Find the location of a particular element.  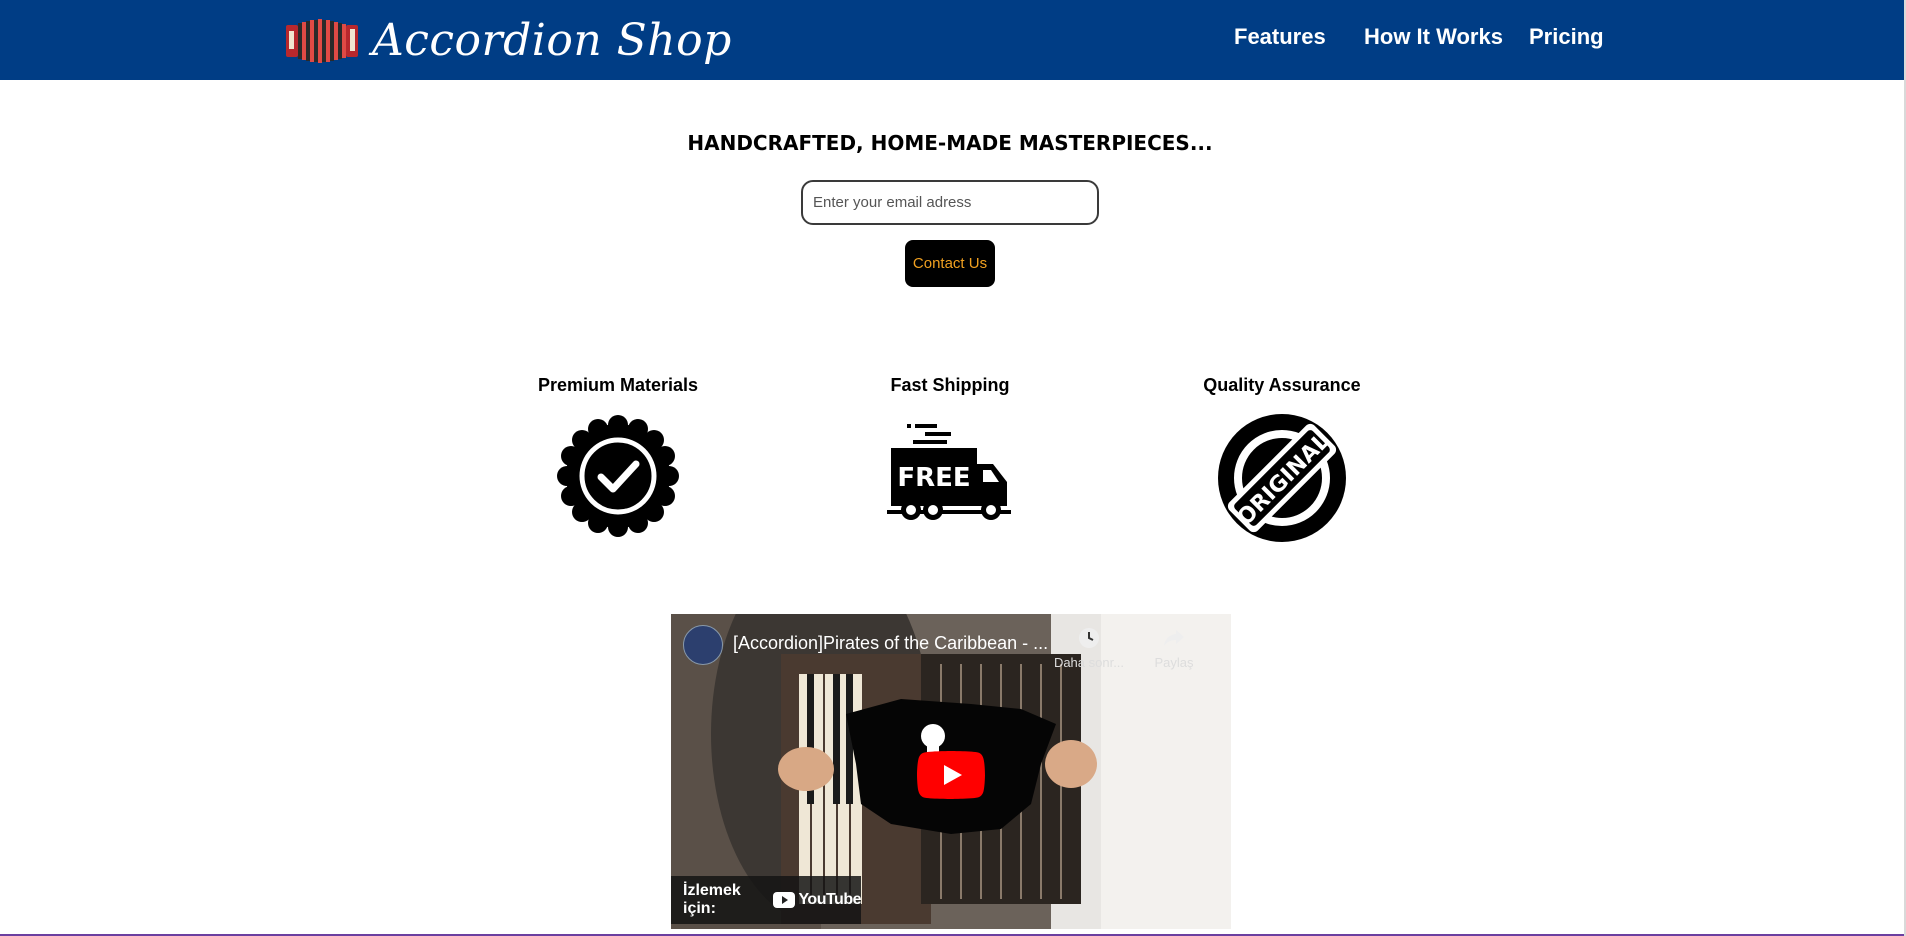

badge-check-icon is located at coordinates (618, 476).